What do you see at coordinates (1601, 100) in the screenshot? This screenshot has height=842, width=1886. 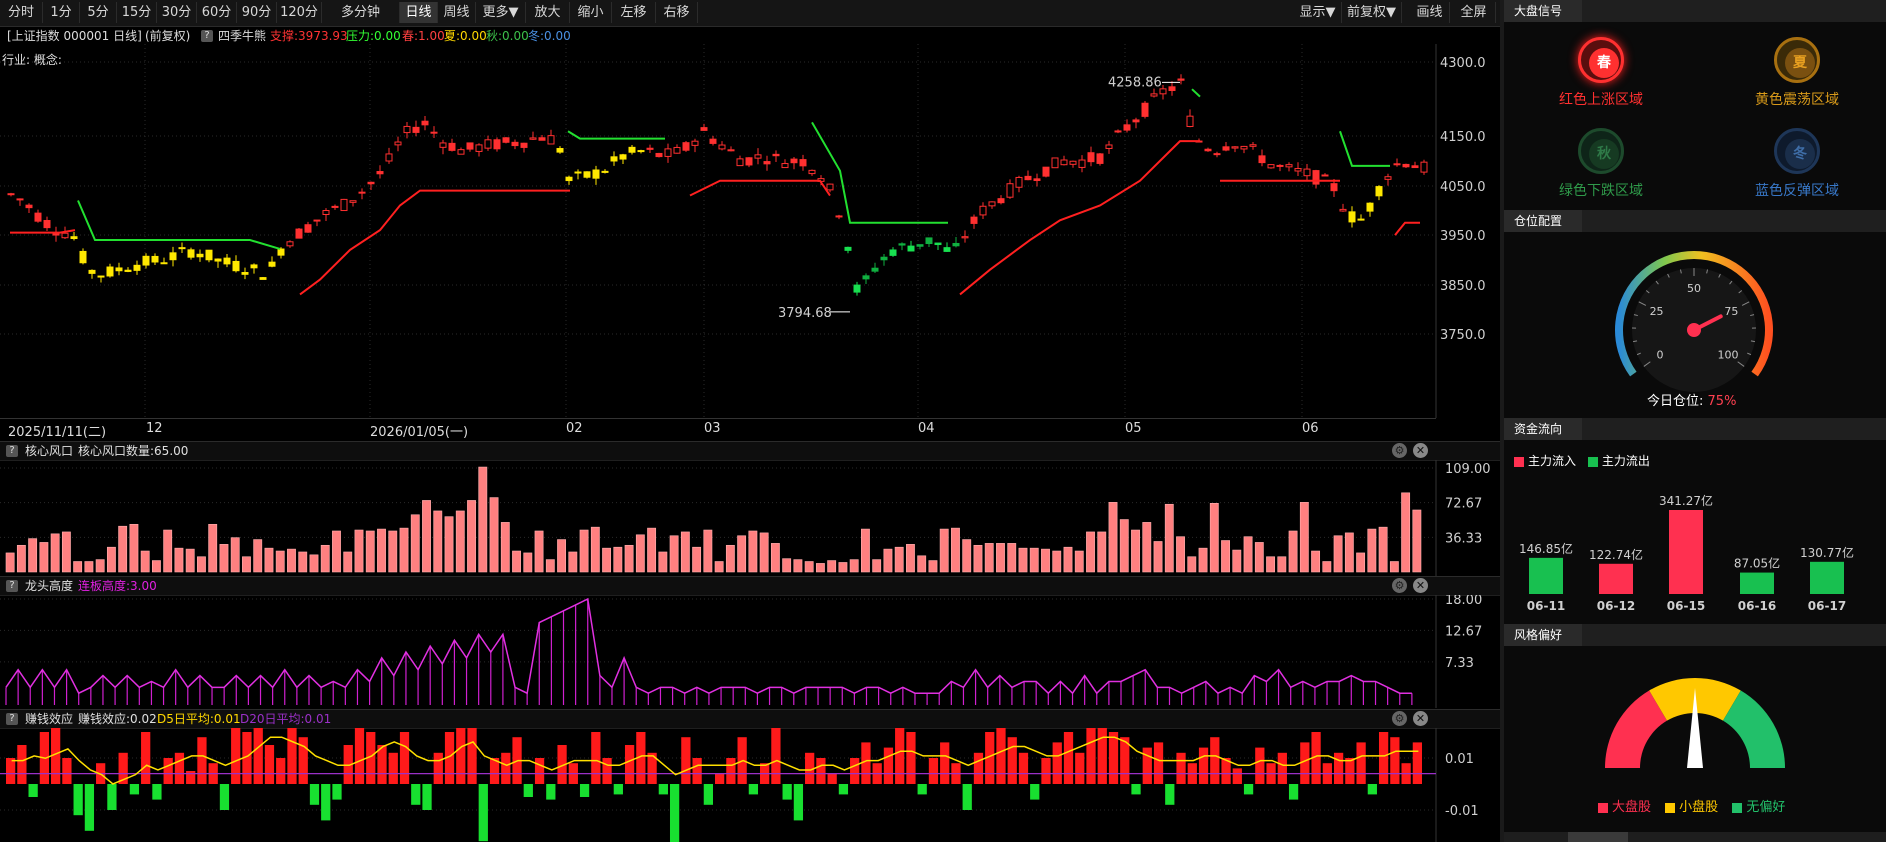 I see `season-label: 红色上涨区域` at bounding box center [1601, 100].